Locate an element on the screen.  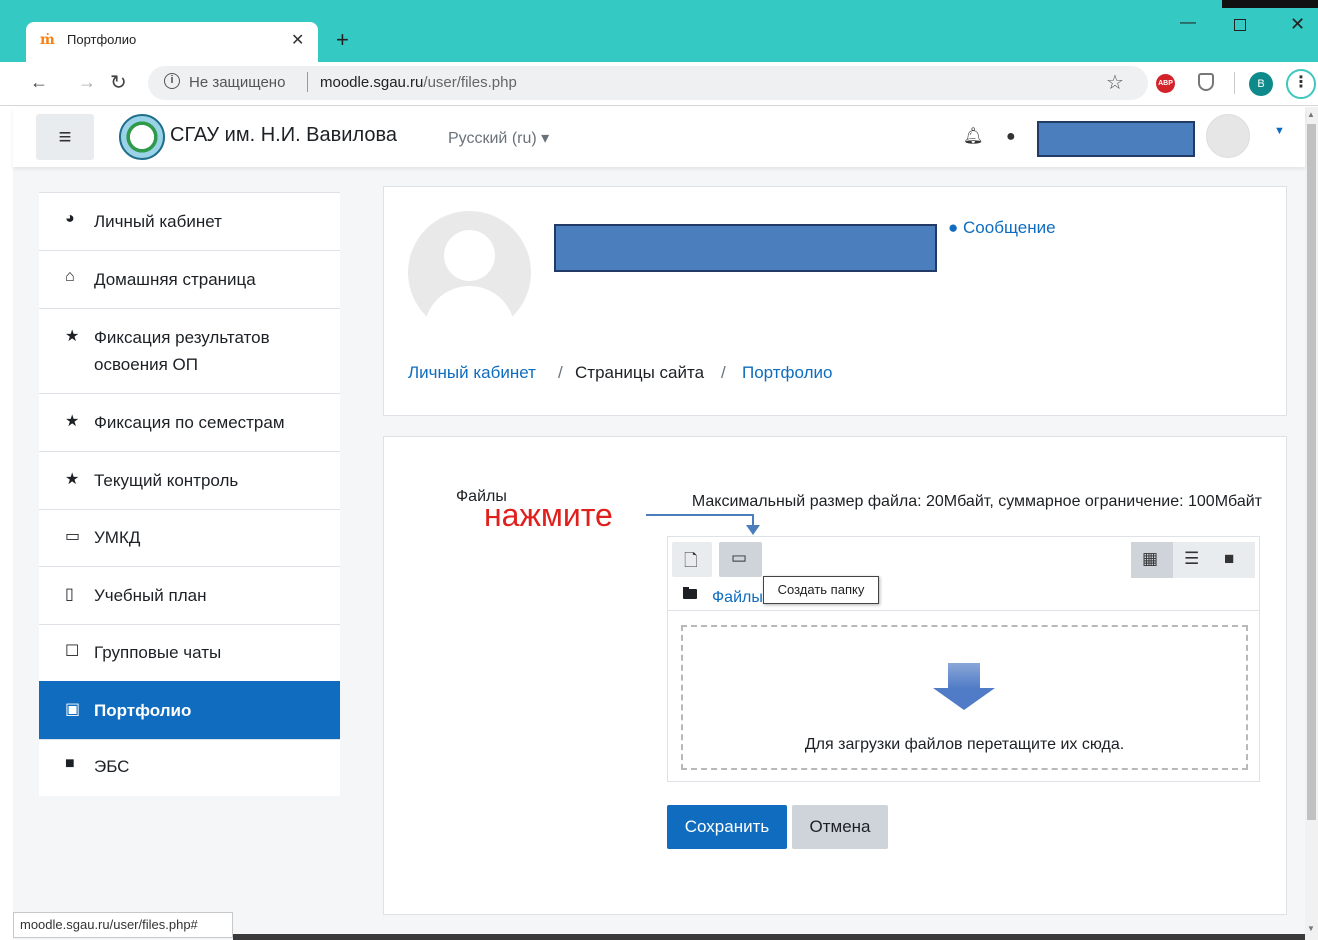
adblock-icon: ABP is located at coordinates (1165, 83).